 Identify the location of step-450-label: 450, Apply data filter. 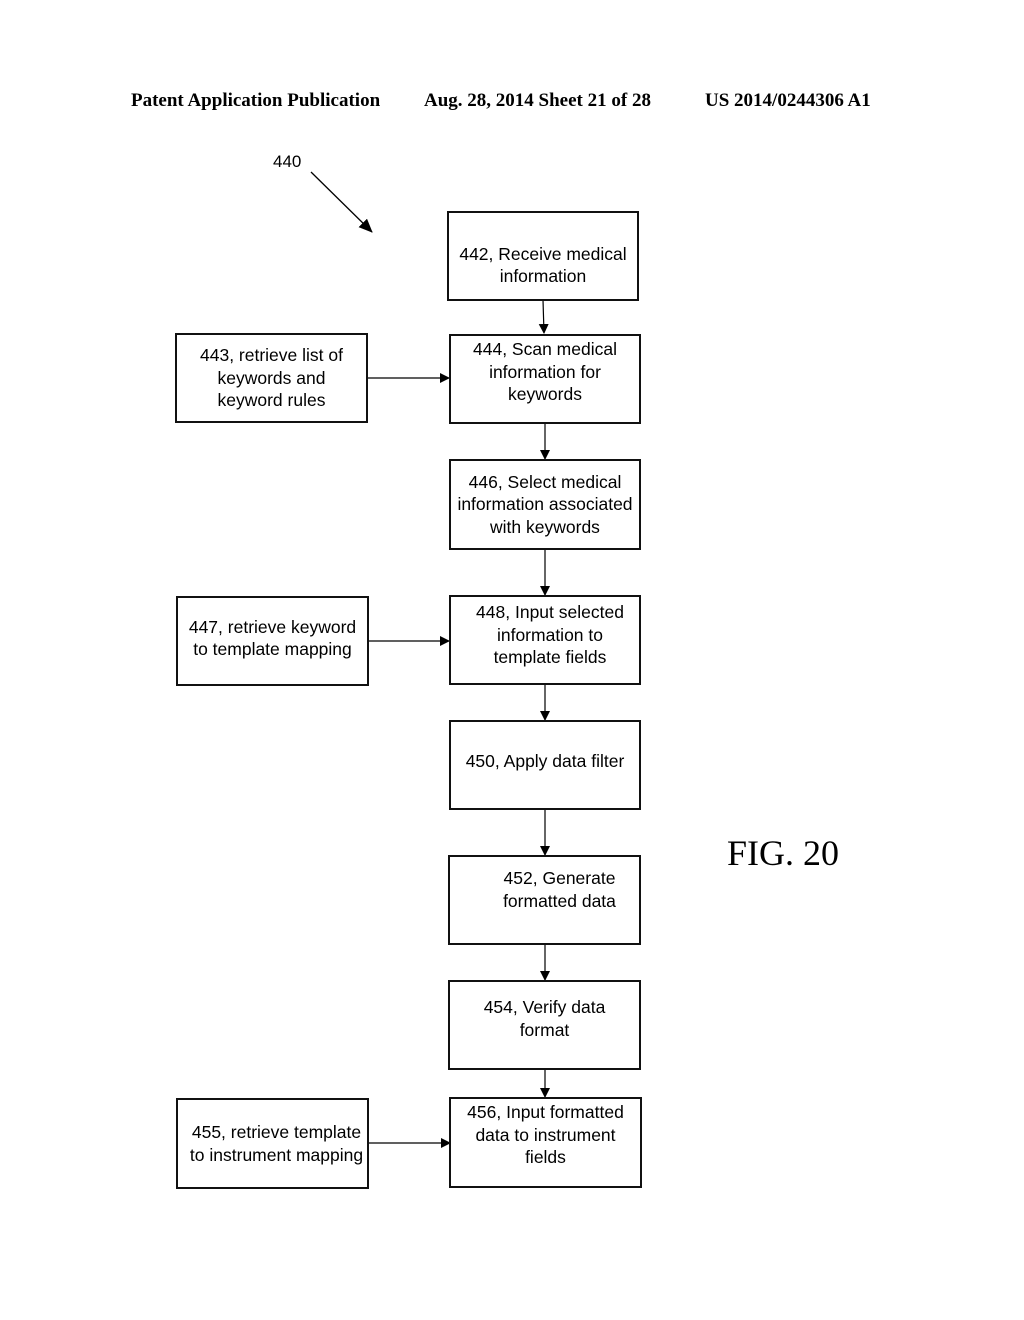
(545, 760).